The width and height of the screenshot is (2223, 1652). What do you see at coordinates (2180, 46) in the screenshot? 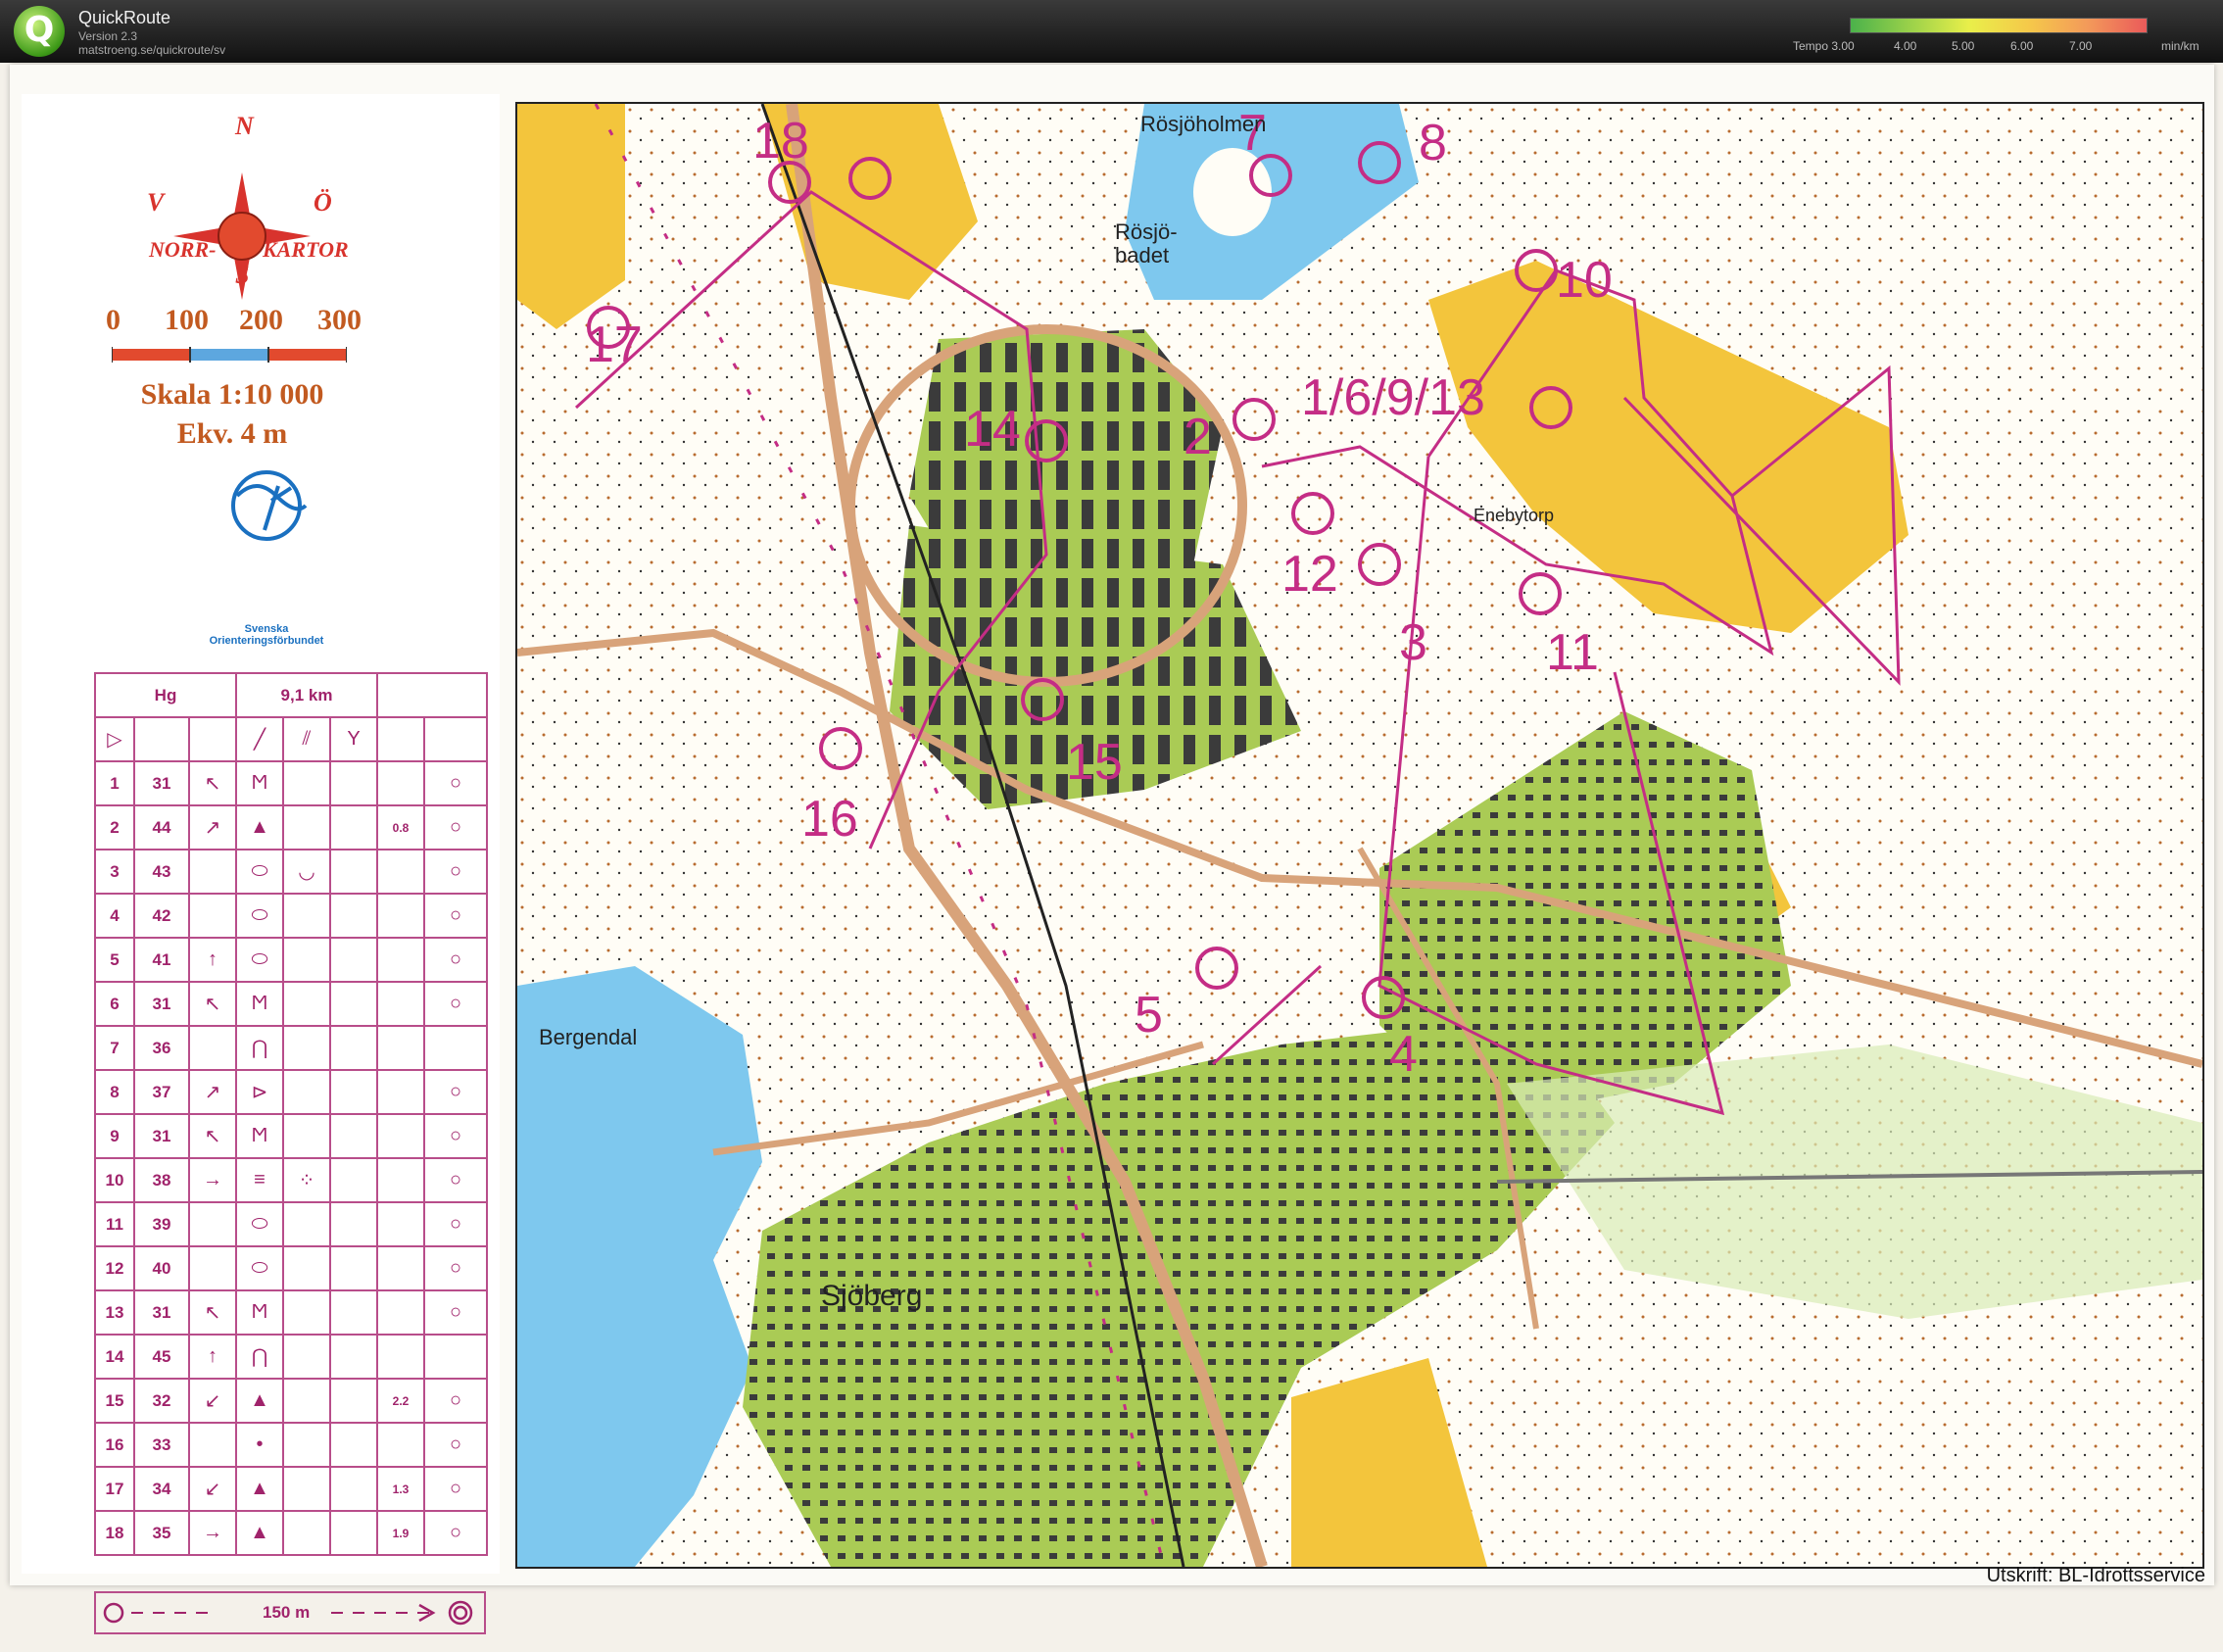
I see `tempo-unit: min/km` at bounding box center [2180, 46].